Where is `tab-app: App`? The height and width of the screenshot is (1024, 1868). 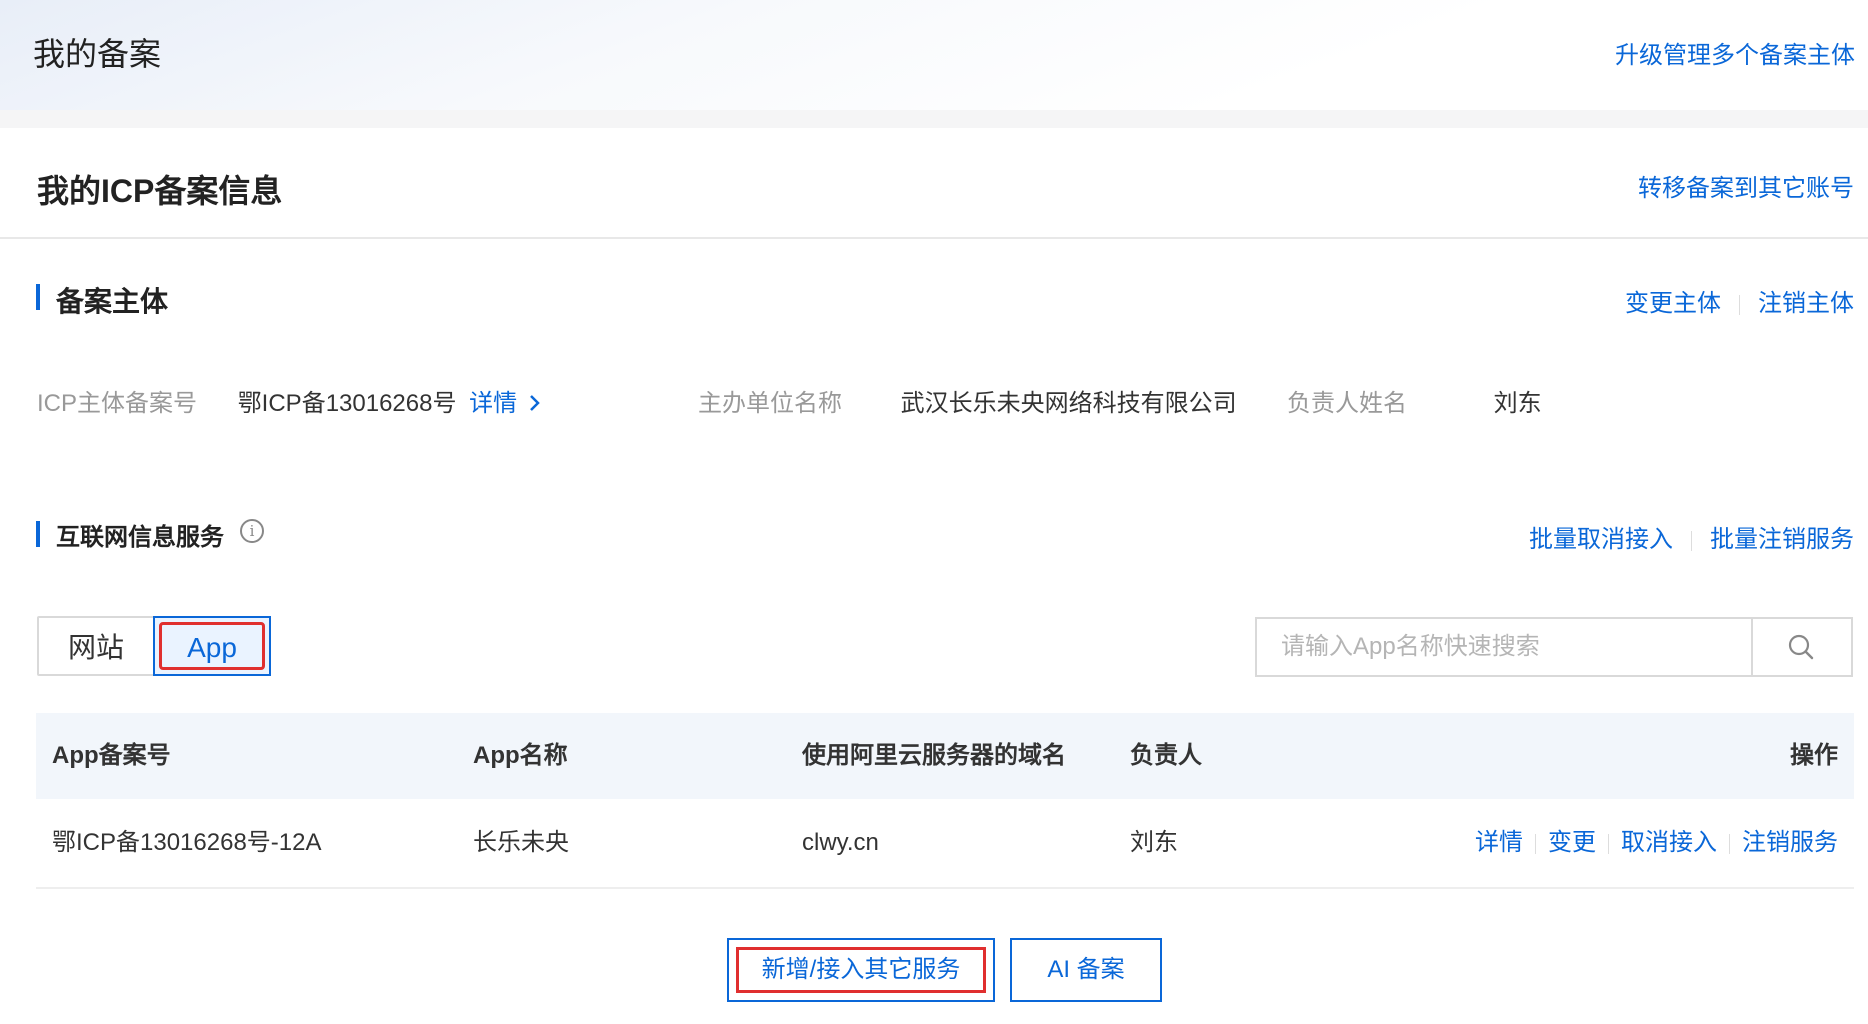 tab-app: App is located at coordinates (212, 646).